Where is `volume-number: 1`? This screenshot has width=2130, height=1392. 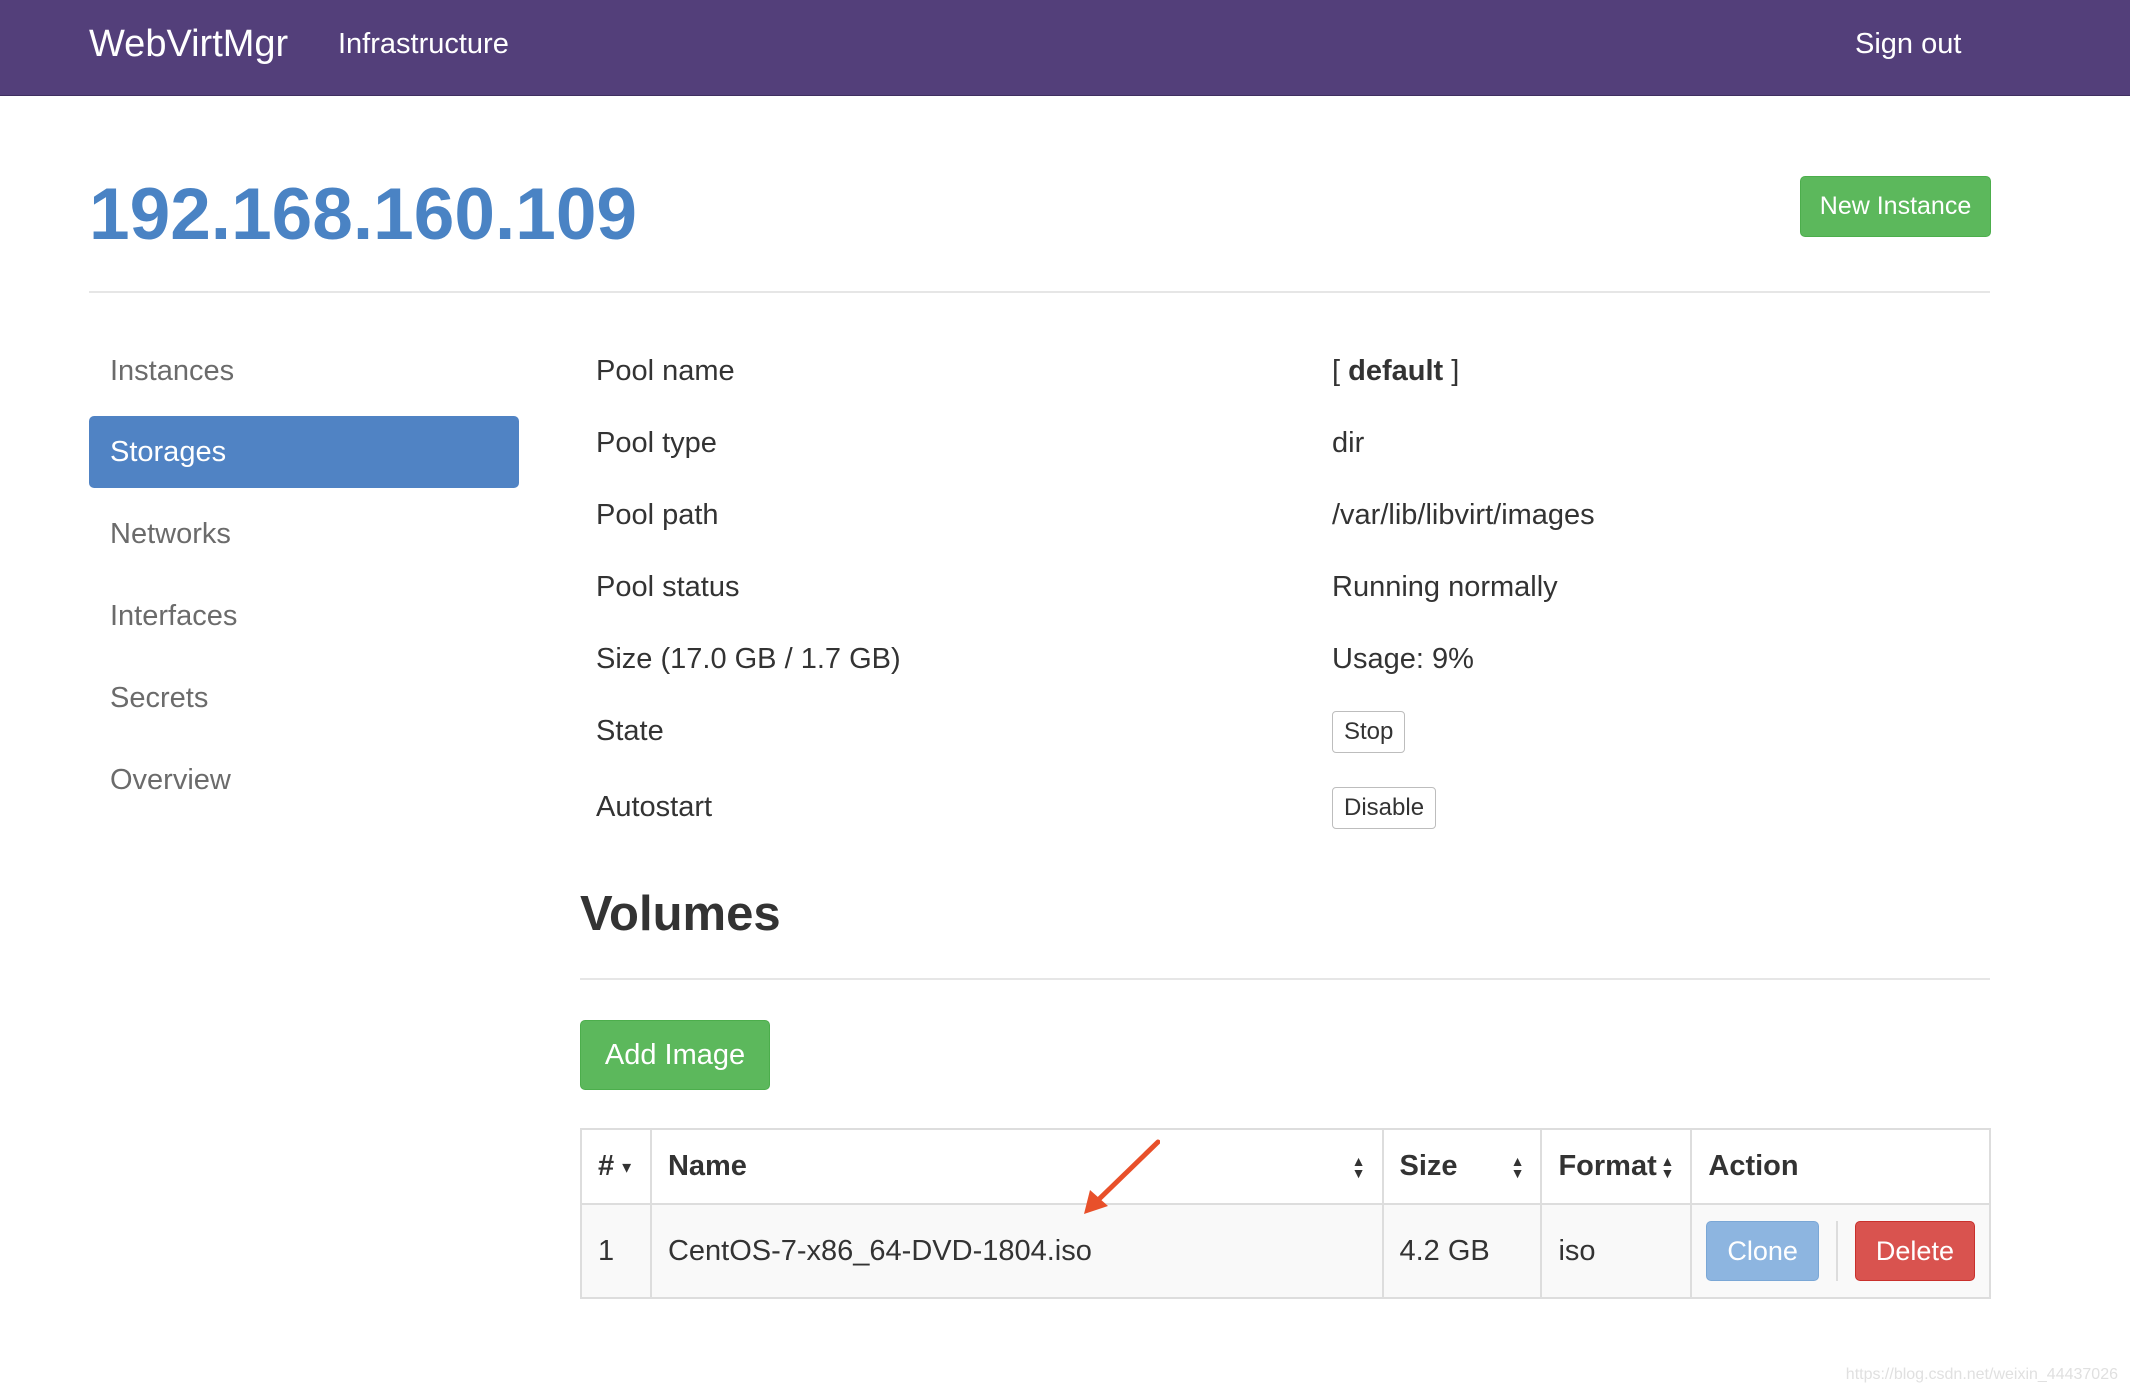
volume-number: 1 is located at coordinates (616, 1251).